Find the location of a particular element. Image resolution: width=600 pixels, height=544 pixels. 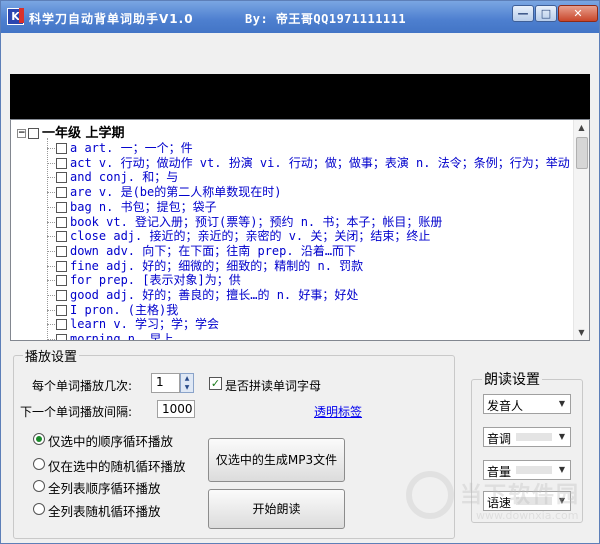

tree-item: I pron. (主格)我 is located at coordinates (112, 309).